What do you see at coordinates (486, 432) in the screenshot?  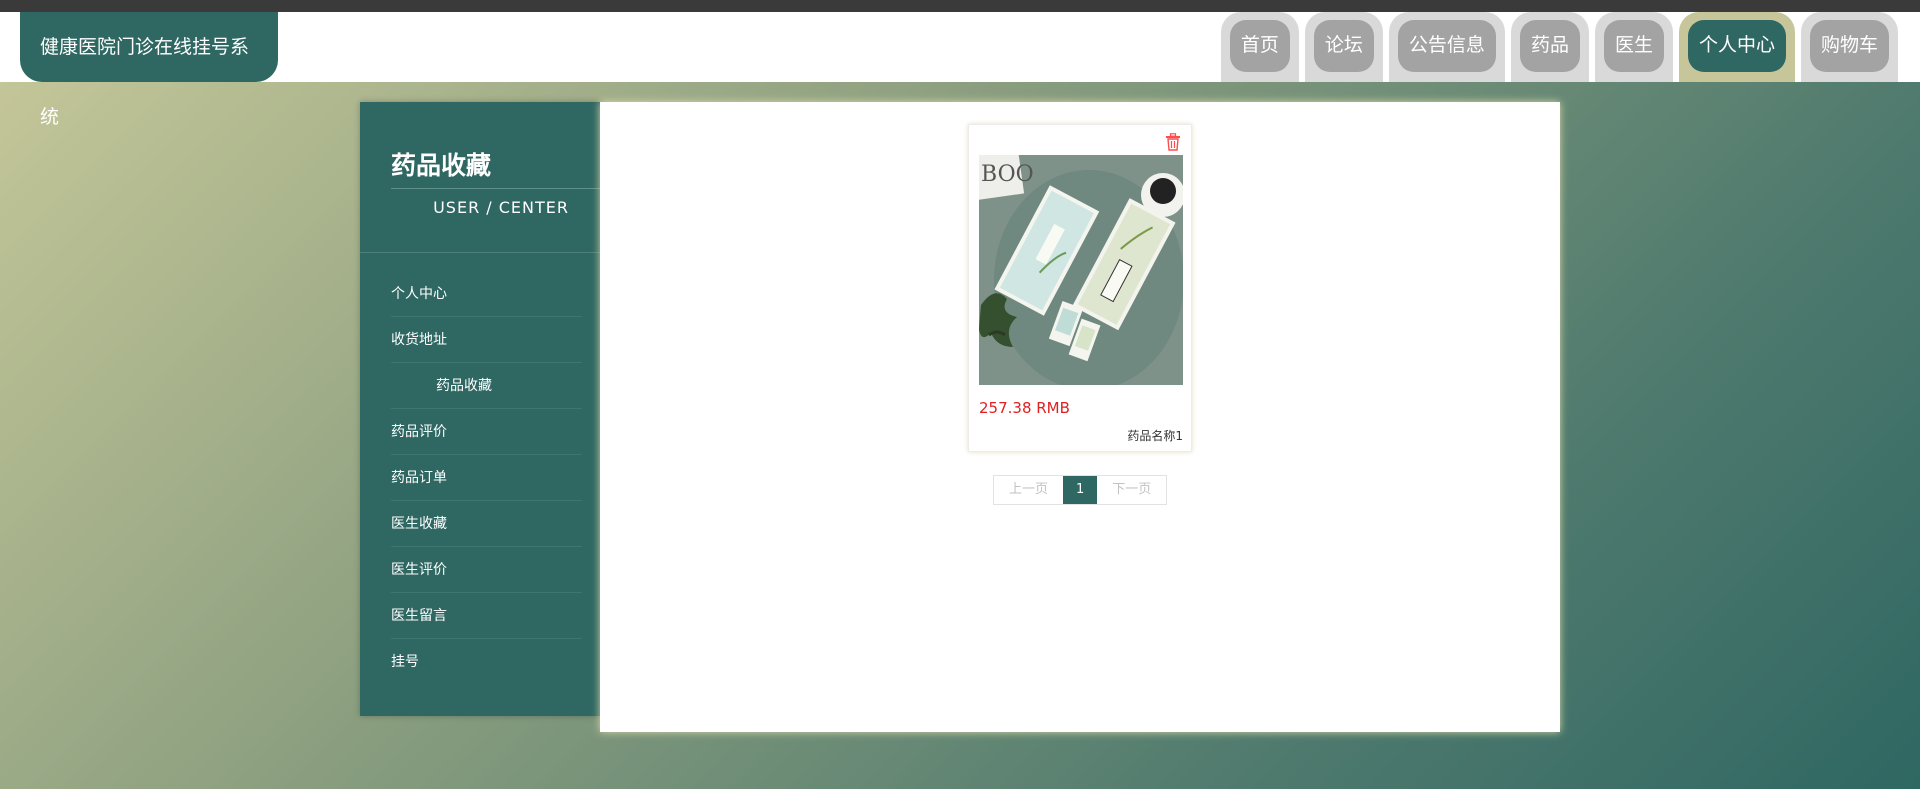 I see `sidebar-item-medicine-reviews: 药品评价` at bounding box center [486, 432].